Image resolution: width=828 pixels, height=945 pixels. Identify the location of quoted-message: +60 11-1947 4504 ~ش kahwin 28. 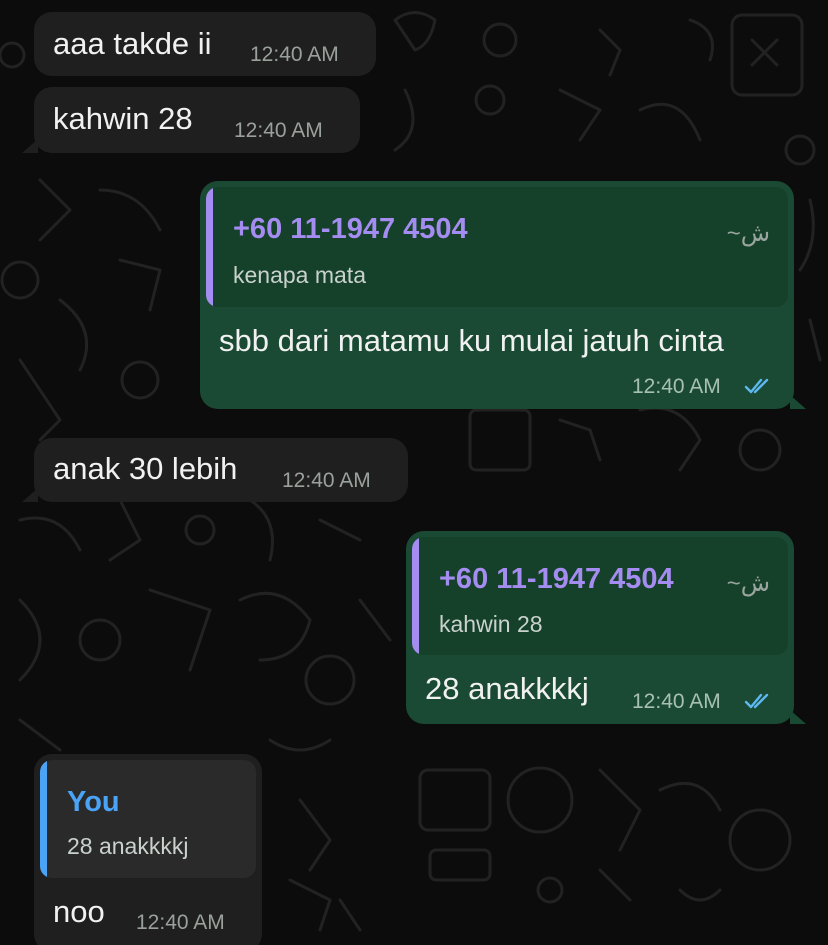
(600, 596).